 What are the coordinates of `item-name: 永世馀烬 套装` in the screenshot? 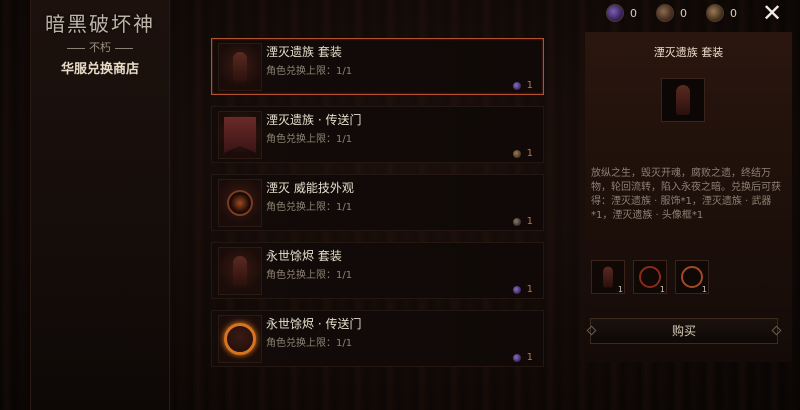 It's located at (304, 256).